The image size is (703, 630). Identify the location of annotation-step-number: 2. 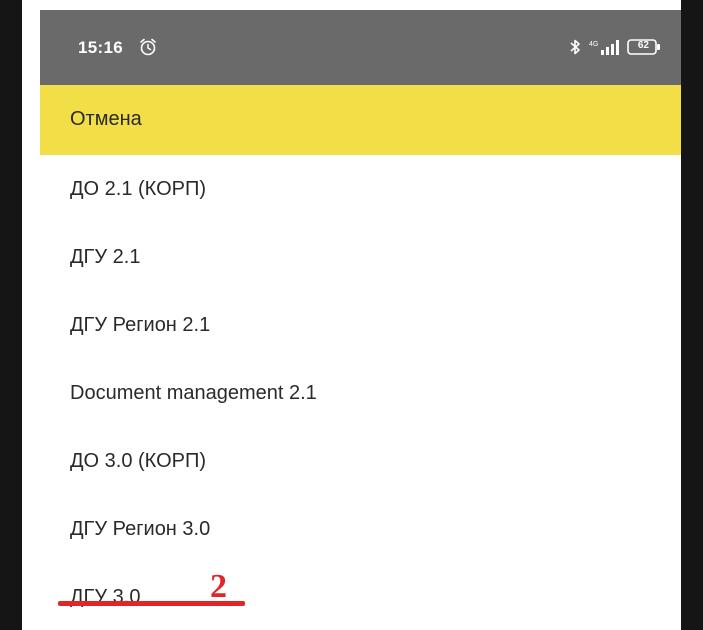
(218, 586).